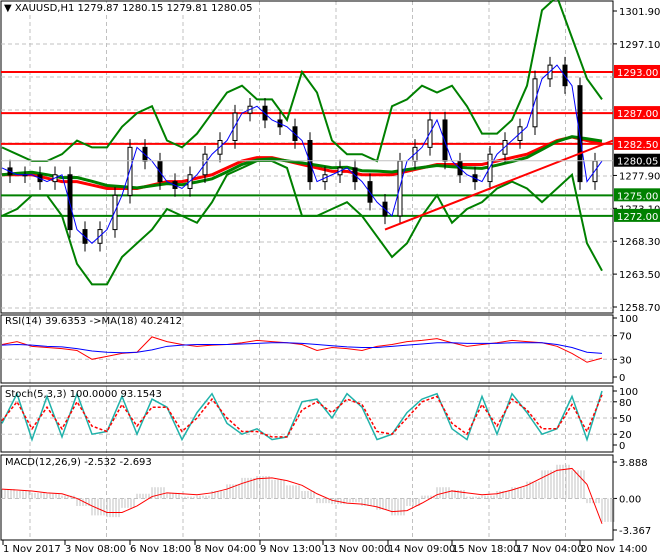 Image resolution: width=660 pixels, height=560 pixels. Describe the element at coordinates (628, 319) in the screenshot. I see `rsi-tick-label: 100` at that location.